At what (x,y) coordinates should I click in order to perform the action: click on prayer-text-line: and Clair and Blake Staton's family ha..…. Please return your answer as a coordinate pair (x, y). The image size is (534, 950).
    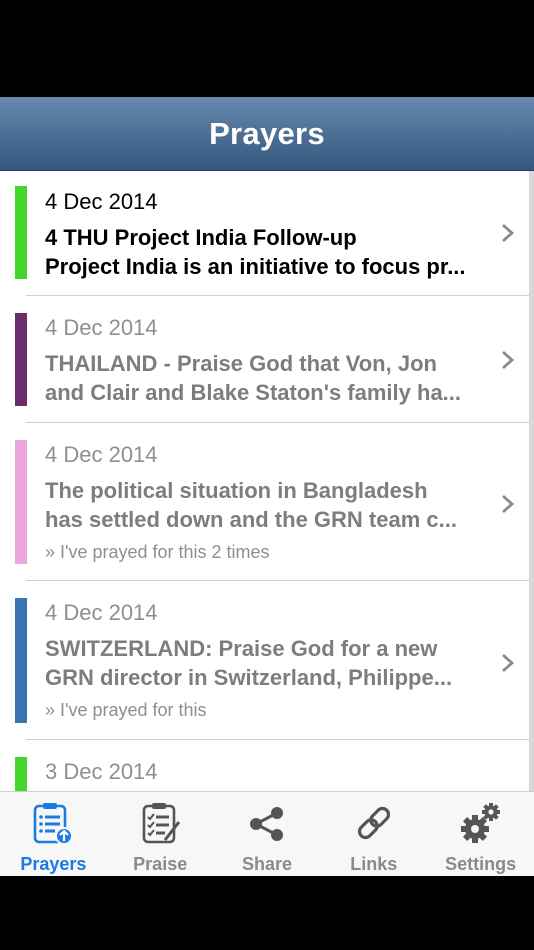
    Looking at the image, I should click on (253, 392).